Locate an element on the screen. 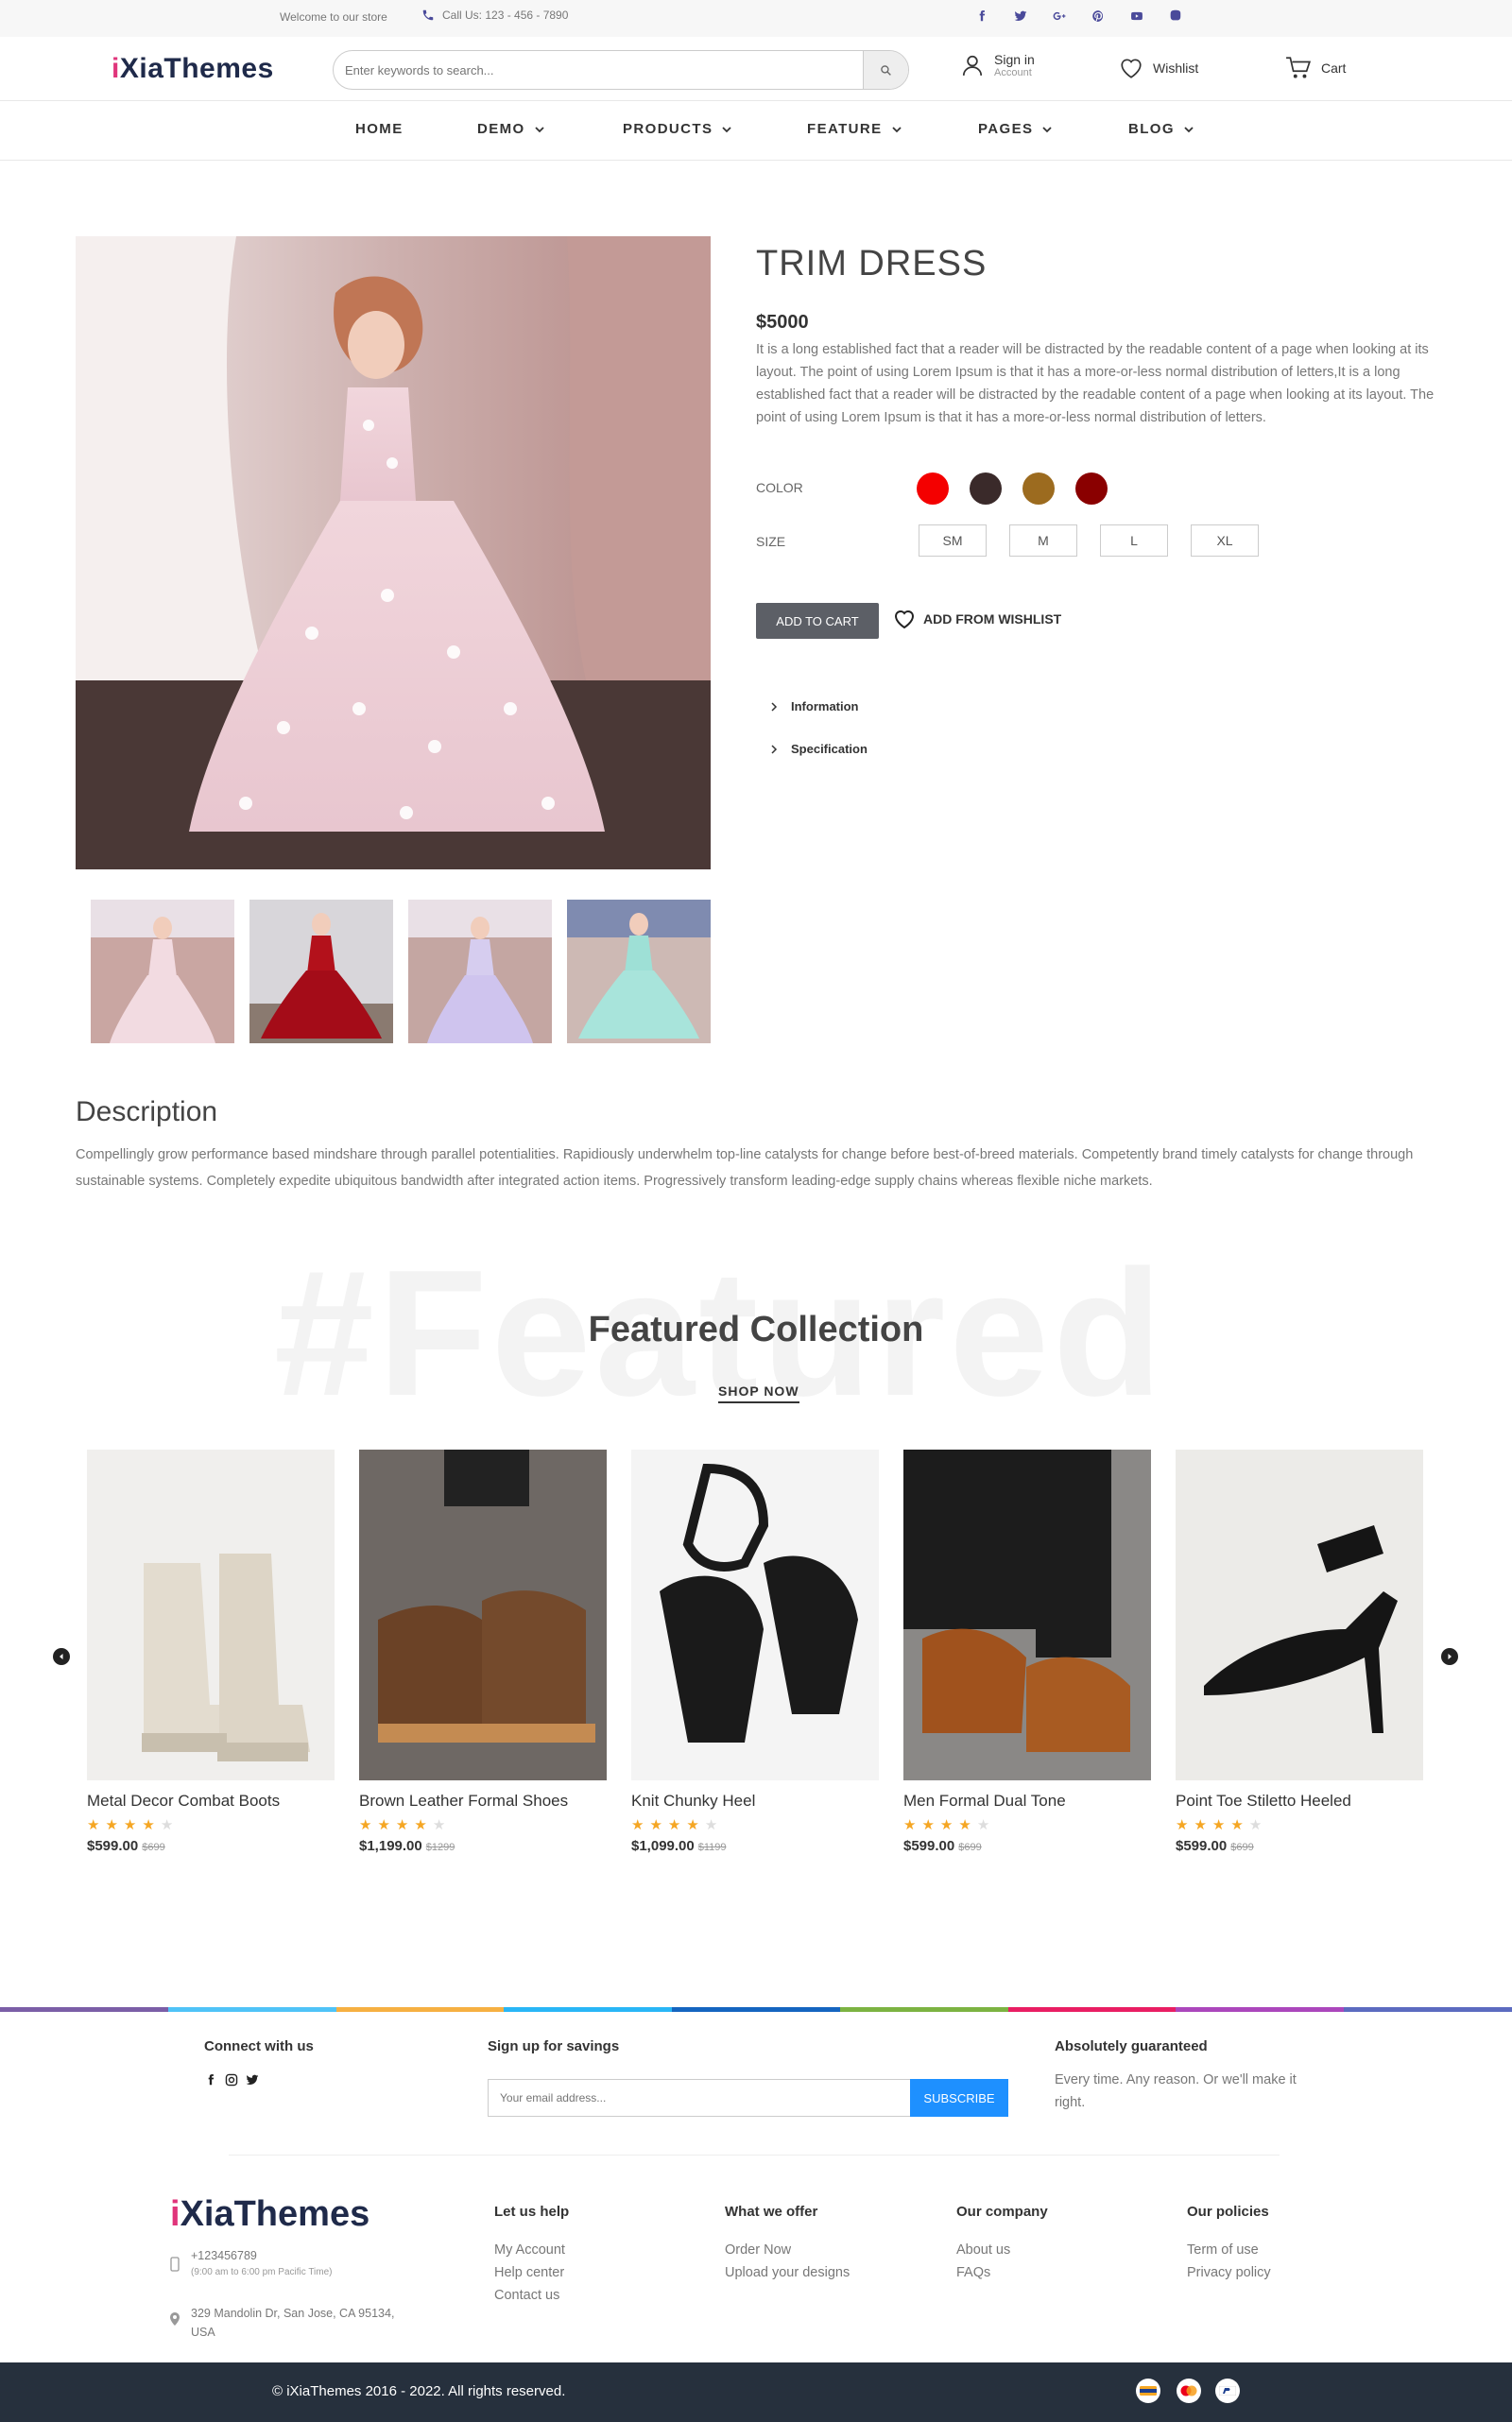 The width and height of the screenshot is (1512, 2422). footer-logo-rest: XiaThemes is located at coordinates (275, 2214).